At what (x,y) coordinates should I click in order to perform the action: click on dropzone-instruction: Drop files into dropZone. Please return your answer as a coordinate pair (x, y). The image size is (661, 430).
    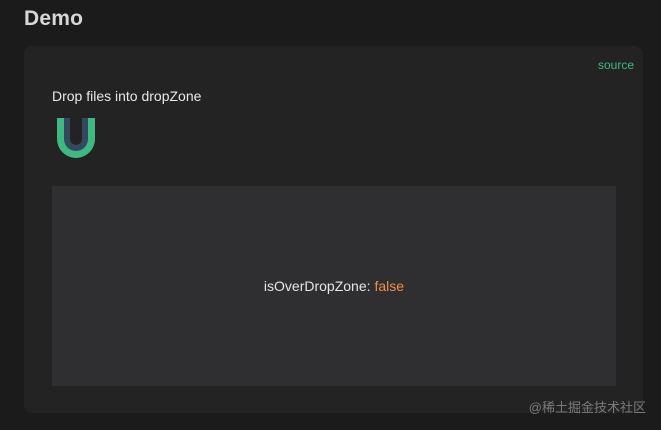
    Looking at the image, I should click on (127, 96).